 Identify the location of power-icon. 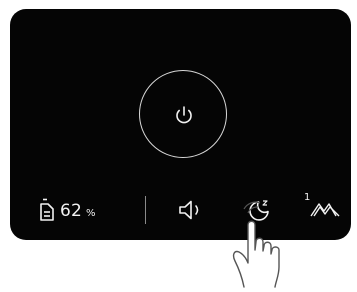
(184, 115).